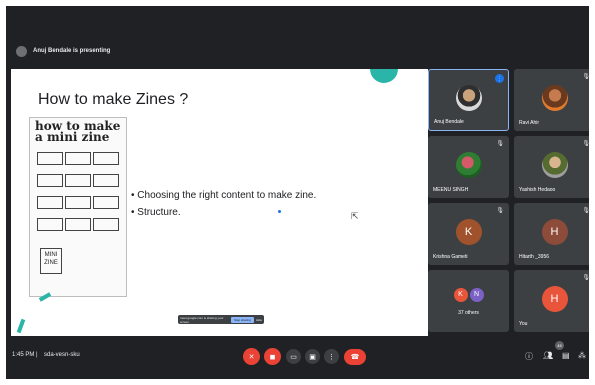 This screenshot has height=385, width=595. Describe the element at coordinates (529, 123) in the screenshot. I see `participant-name: Ravi Ahir` at that location.